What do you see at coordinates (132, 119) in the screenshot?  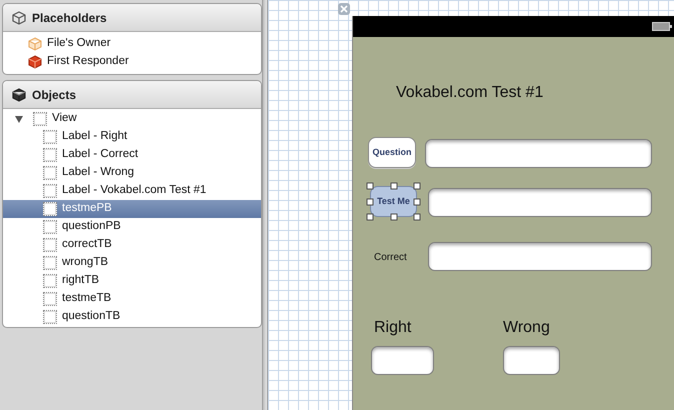 I see `tree-item: View` at bounding box center [132, 119].